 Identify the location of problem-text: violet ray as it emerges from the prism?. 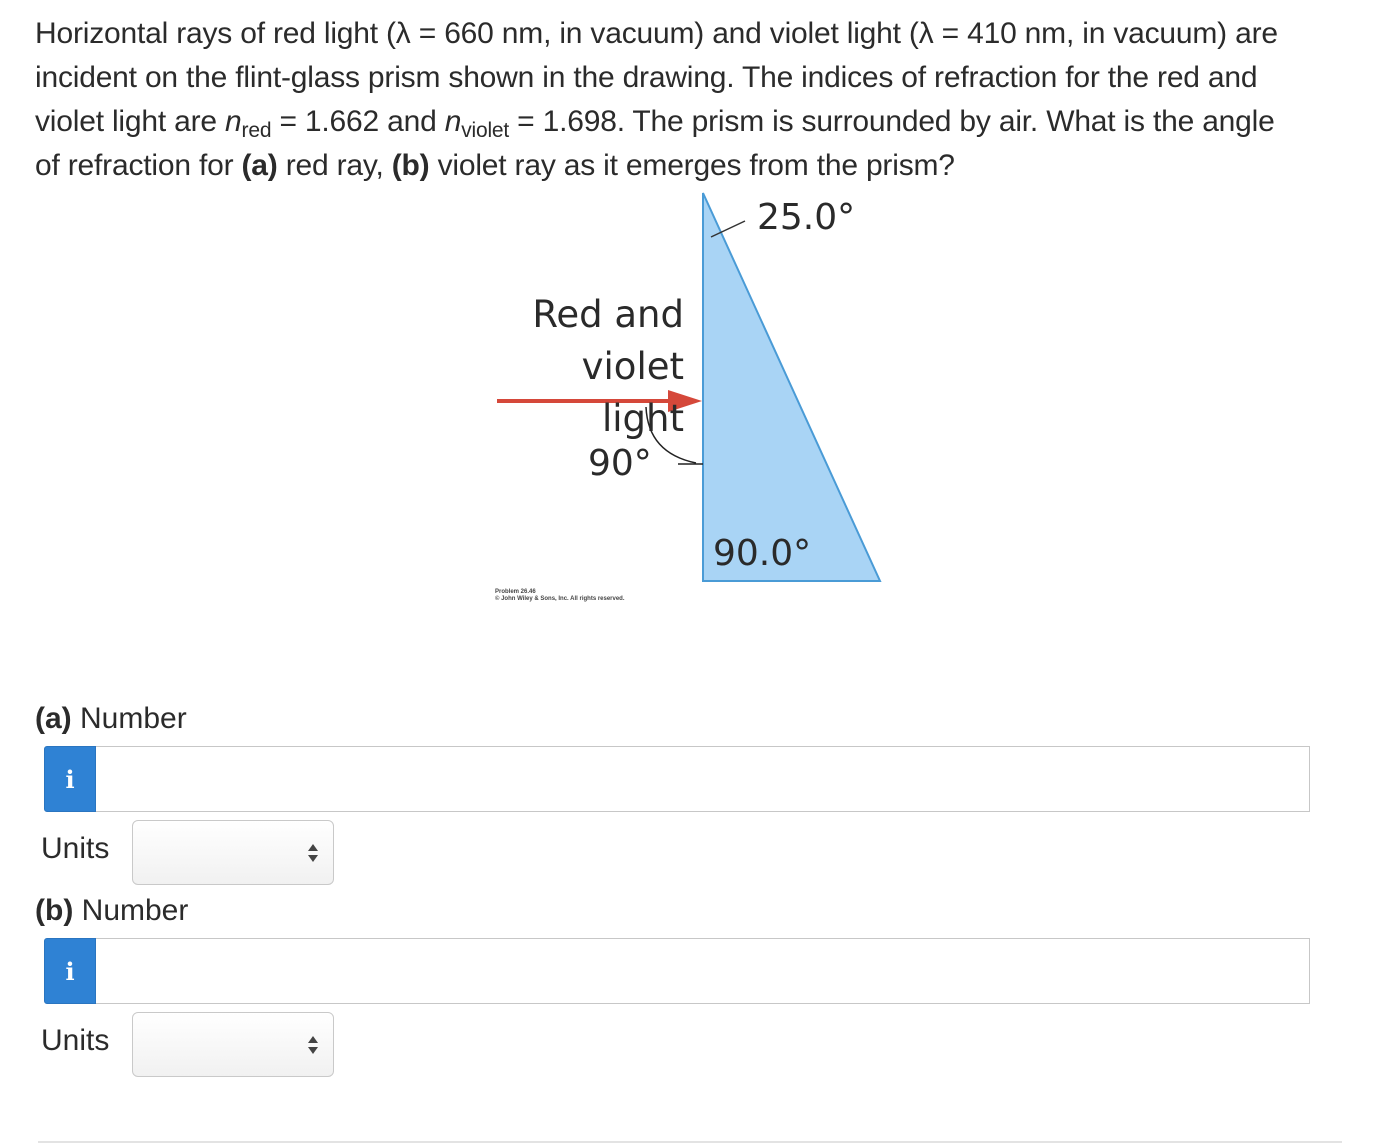
(692, 165).